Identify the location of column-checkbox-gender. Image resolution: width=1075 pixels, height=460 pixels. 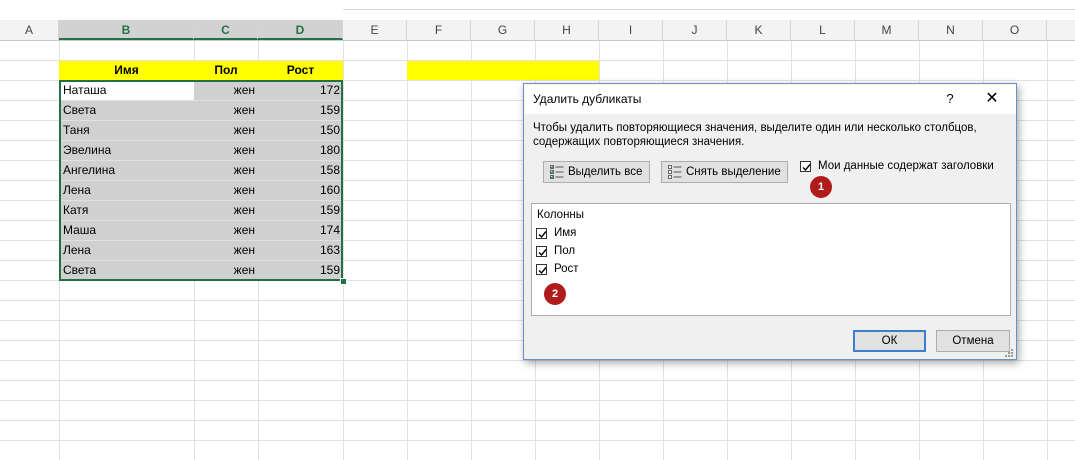
(541, 251).